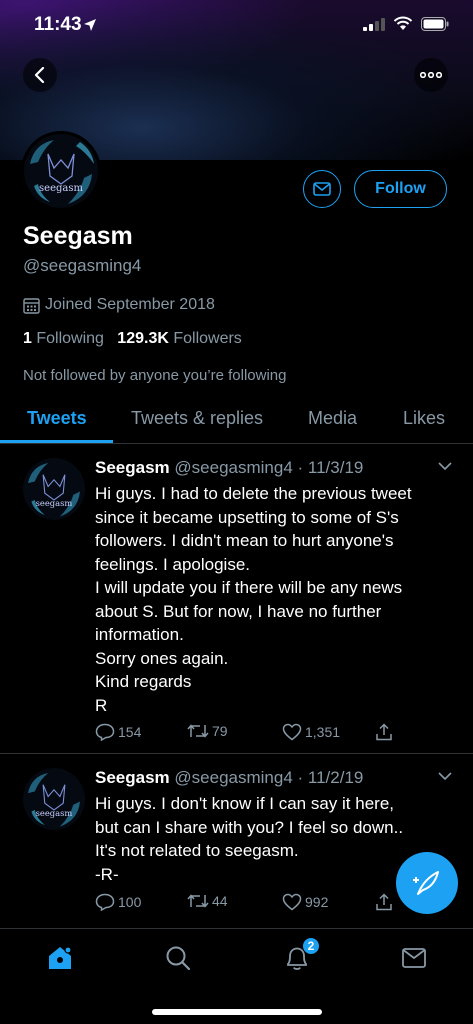 The width and height of the screenshot is (473, 1024). I want to click on tweet-line: information., so click(139, 634).